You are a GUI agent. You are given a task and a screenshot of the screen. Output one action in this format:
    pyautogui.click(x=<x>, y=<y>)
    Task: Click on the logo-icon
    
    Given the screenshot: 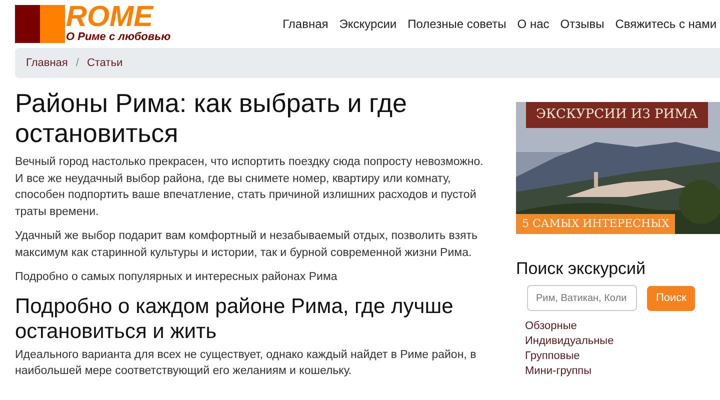 What is the action you would take?
    pyautogui.click(x=40, y=24)
    